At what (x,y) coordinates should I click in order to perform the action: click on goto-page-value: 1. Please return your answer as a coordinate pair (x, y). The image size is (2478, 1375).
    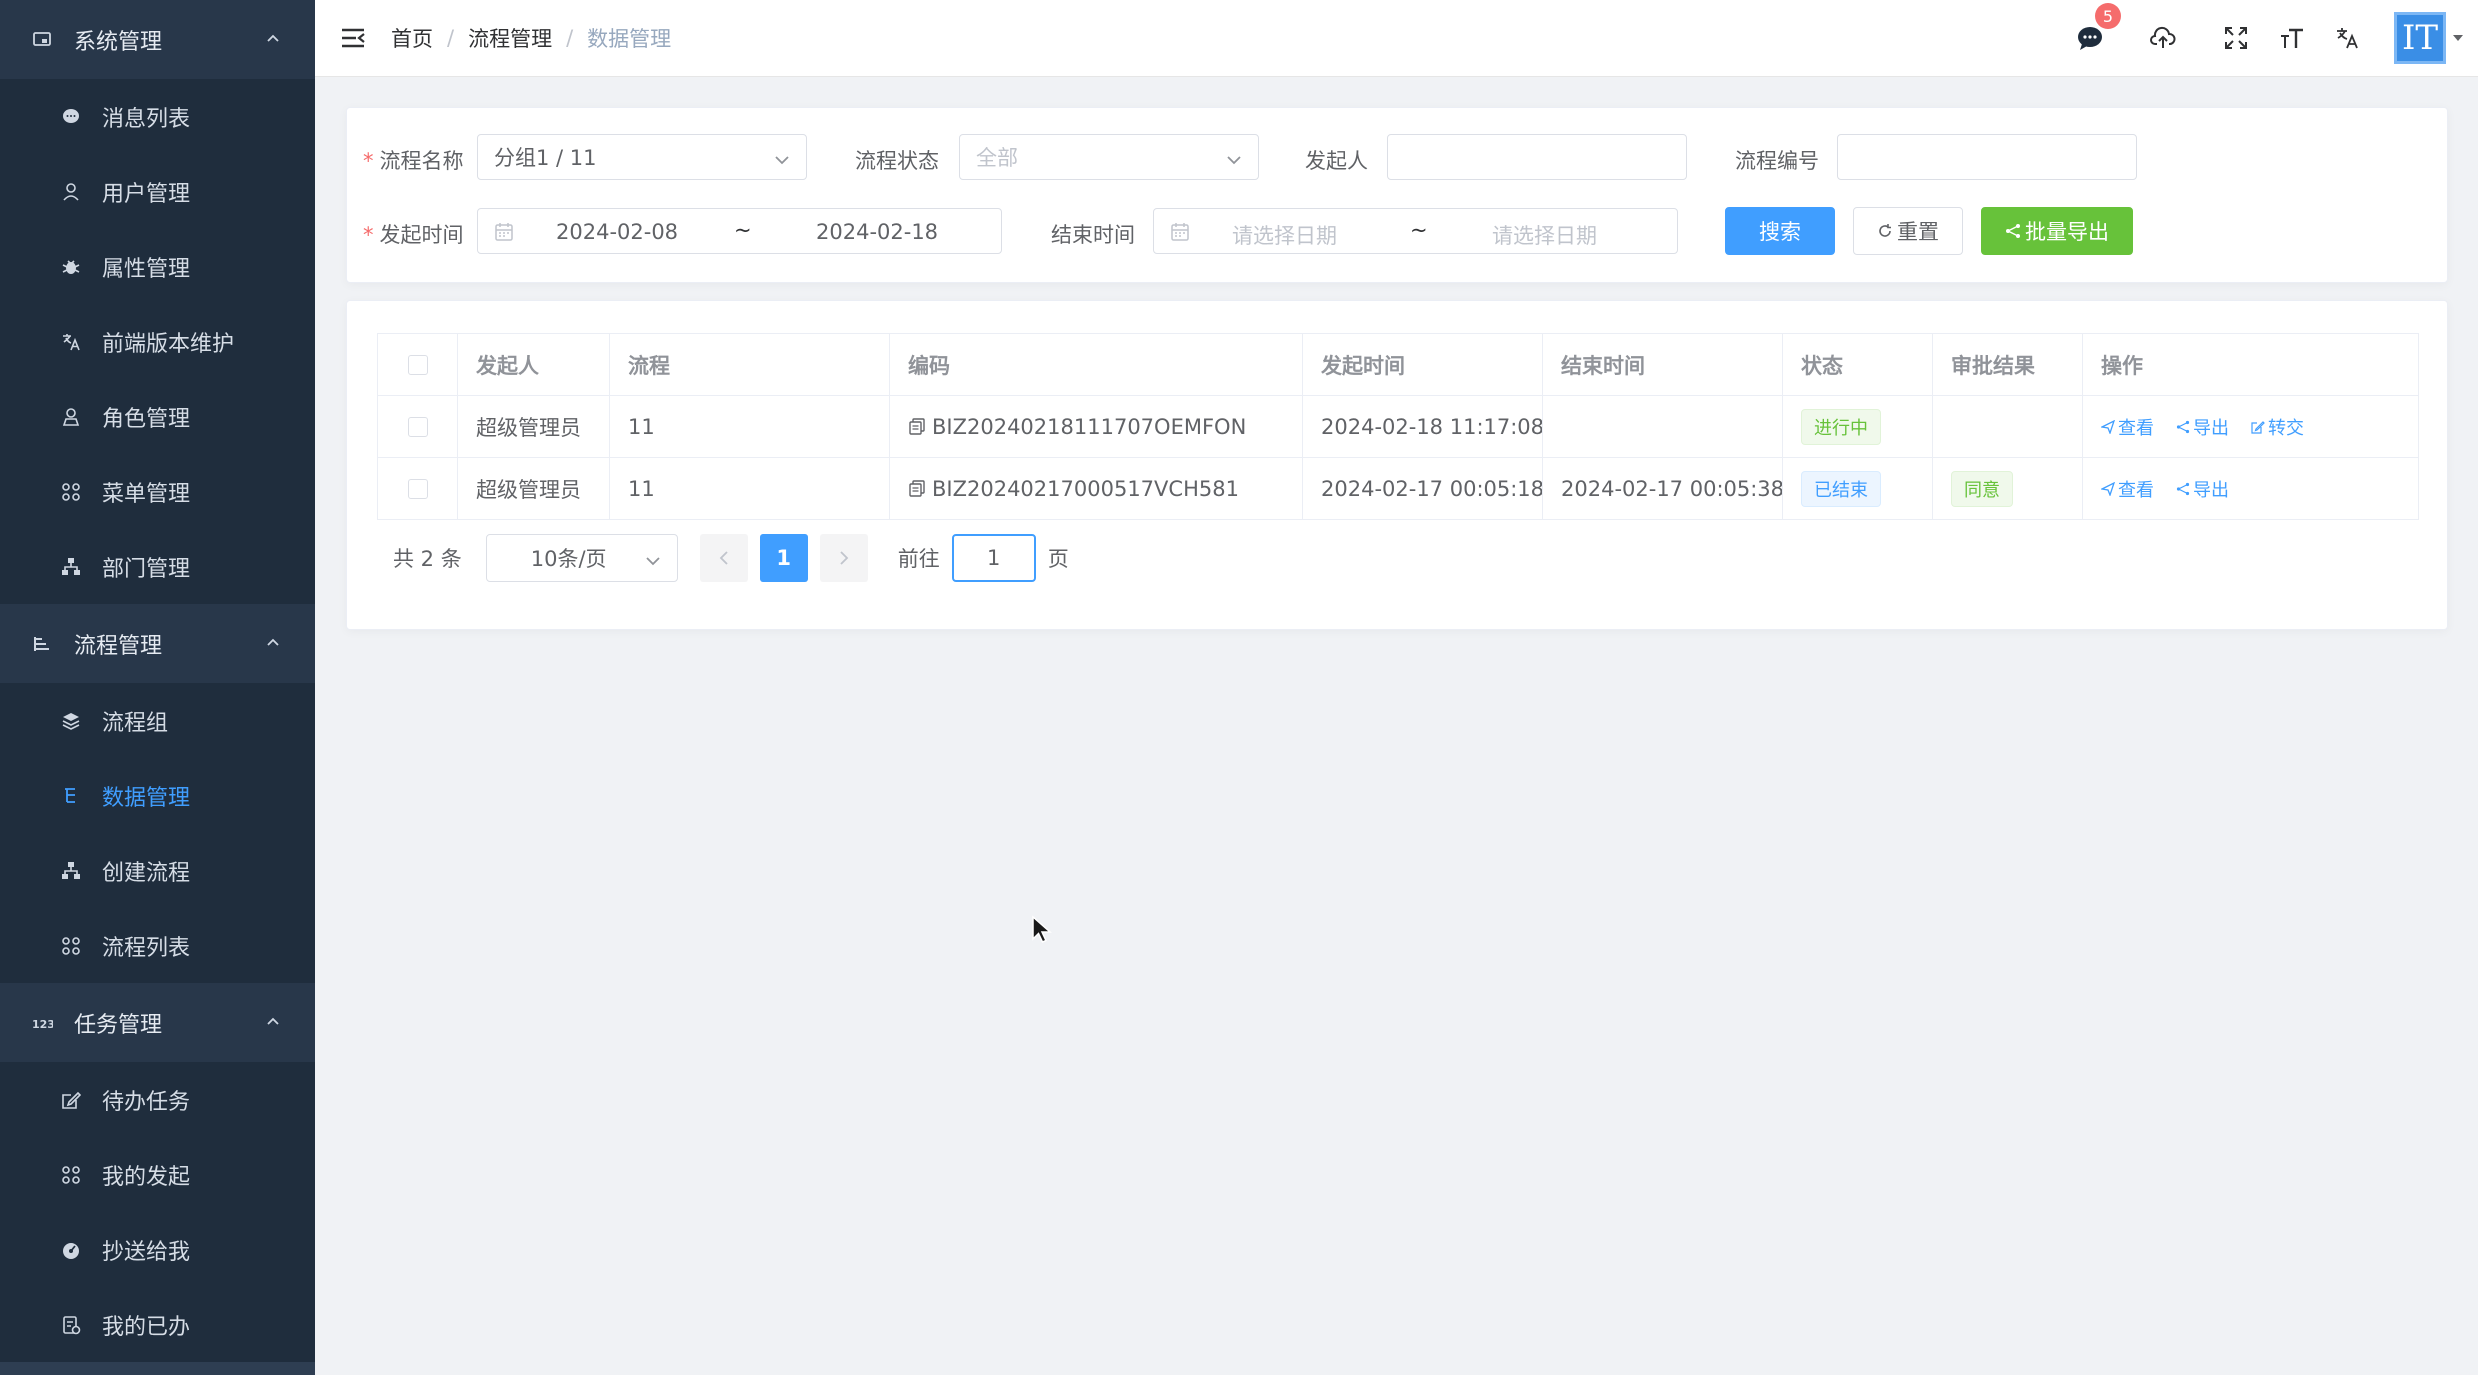
    Looking at the image, I should click on (994, 558).